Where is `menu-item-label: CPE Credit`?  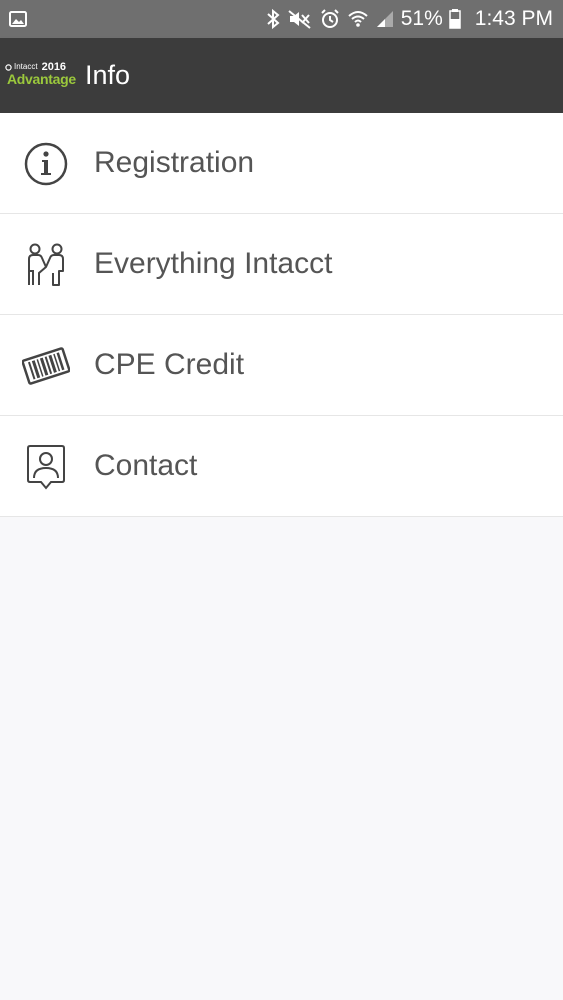 menu-item-label: CPE Credit is located at coordinates (169, 364).